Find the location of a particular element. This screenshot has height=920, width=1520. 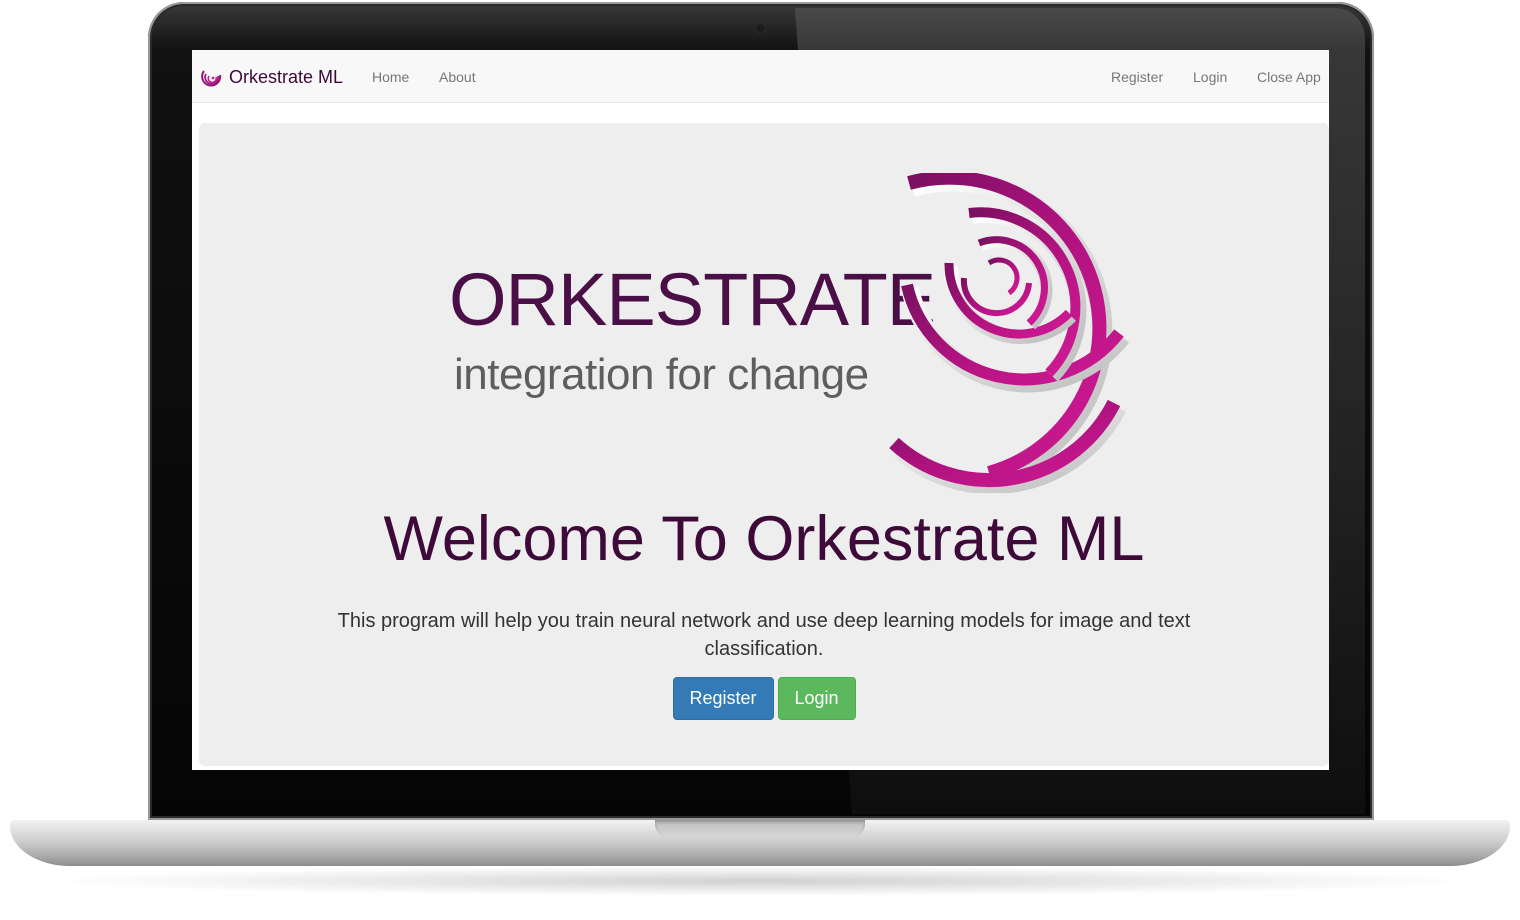

laptop-opening-notch is located at coordinates (760, 829).